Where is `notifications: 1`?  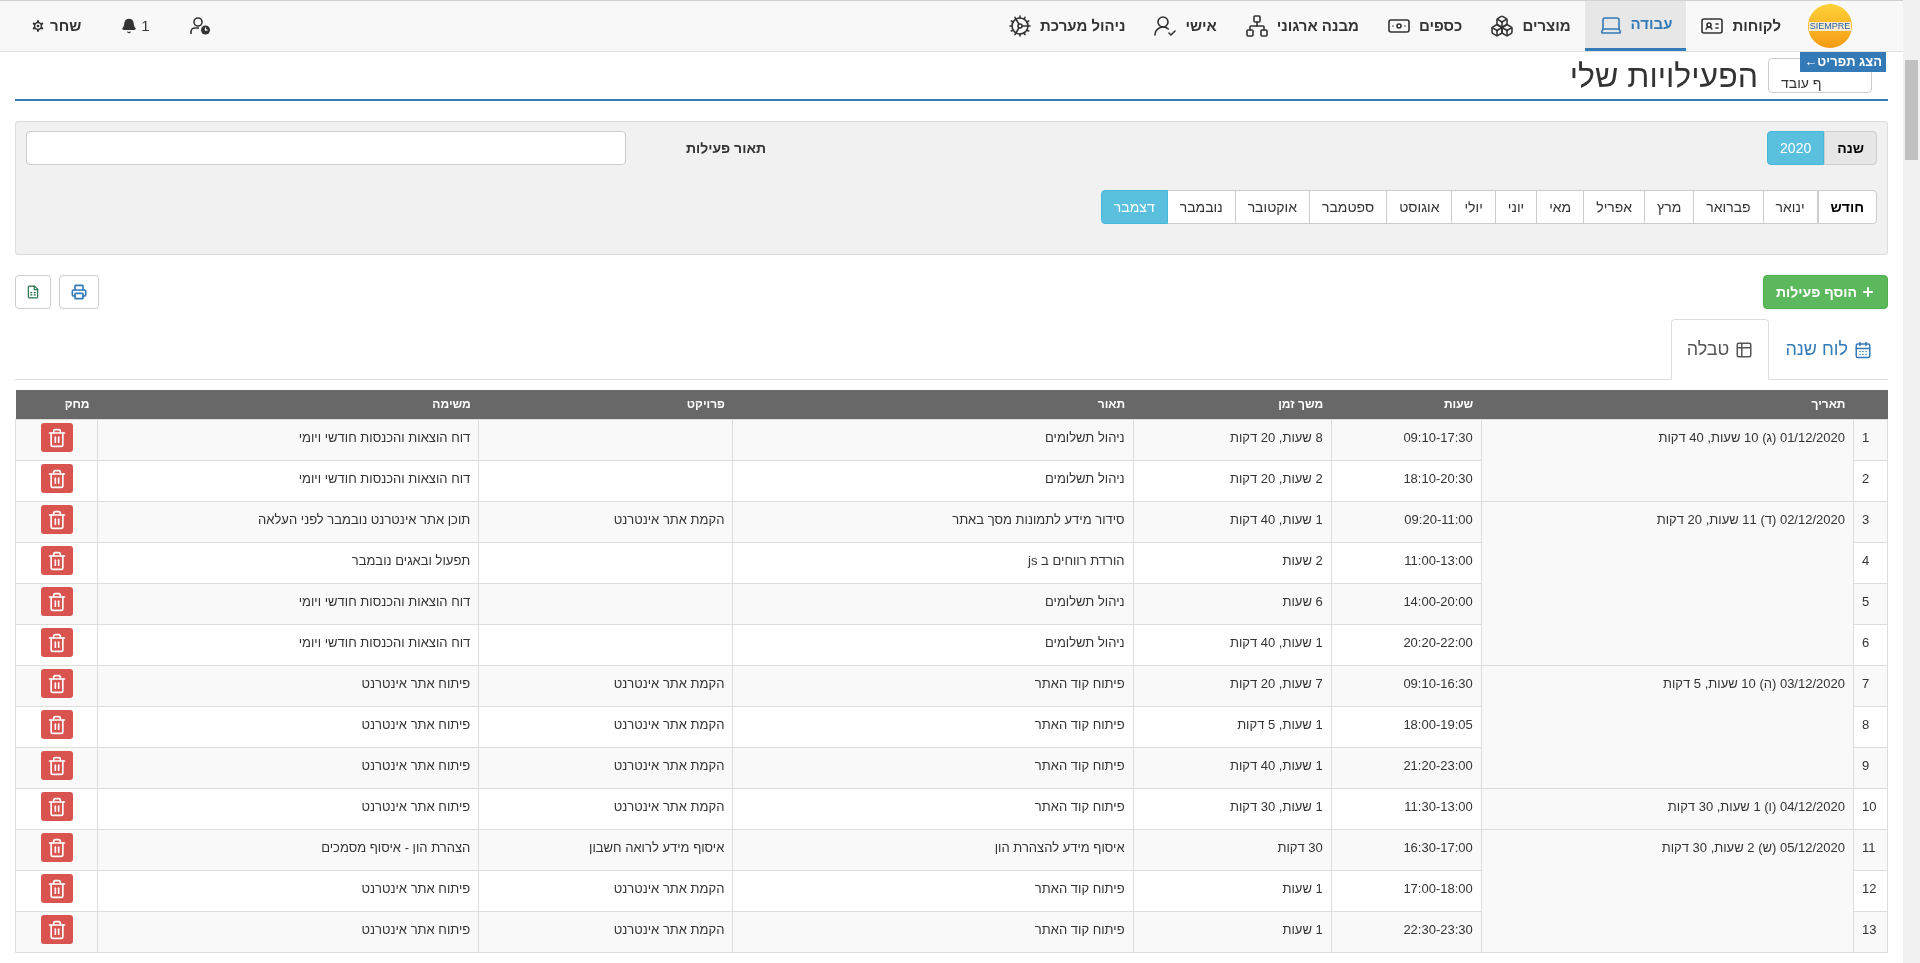 notifications: 1 is located at coordinates (135, 26).